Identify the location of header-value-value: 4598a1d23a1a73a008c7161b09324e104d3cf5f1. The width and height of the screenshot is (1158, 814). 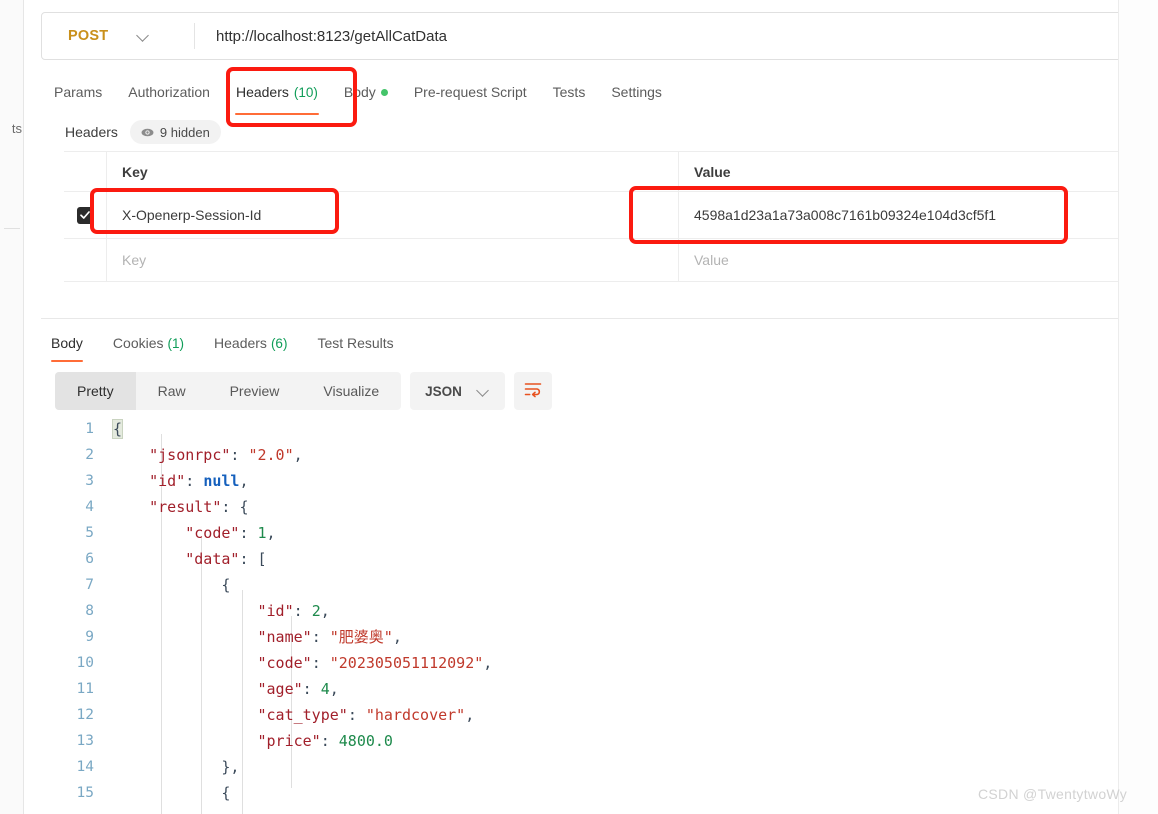
(845, 215).